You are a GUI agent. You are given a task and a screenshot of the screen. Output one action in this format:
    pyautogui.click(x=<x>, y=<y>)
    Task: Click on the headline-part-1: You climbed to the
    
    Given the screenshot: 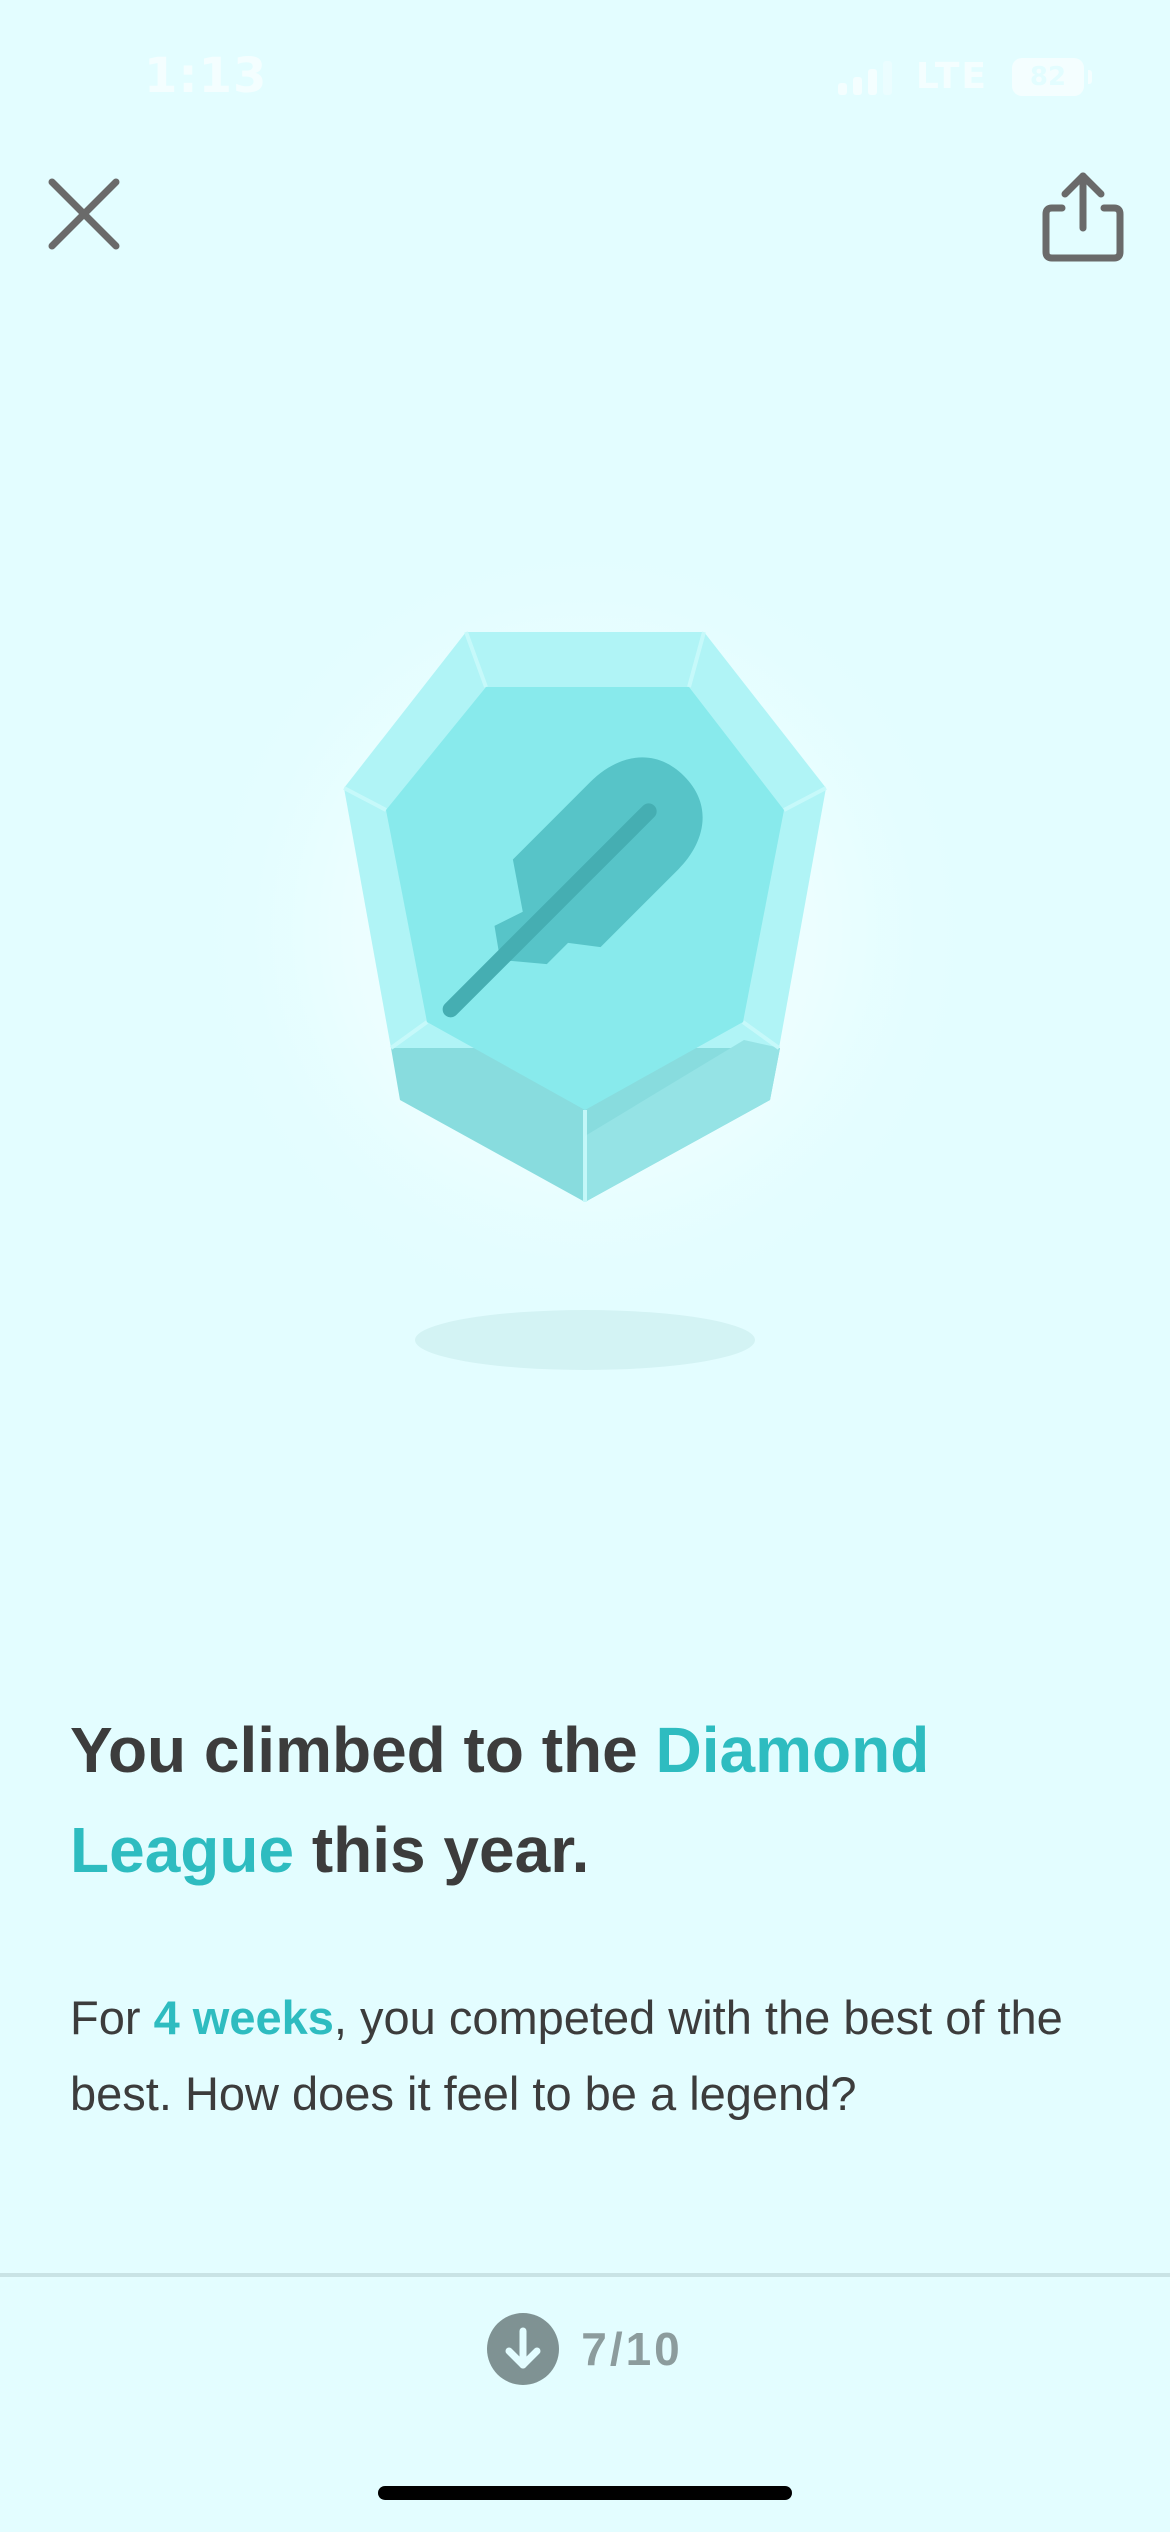 What is the action you would take?
    pyautogui.click(x=363, y=1750)
    